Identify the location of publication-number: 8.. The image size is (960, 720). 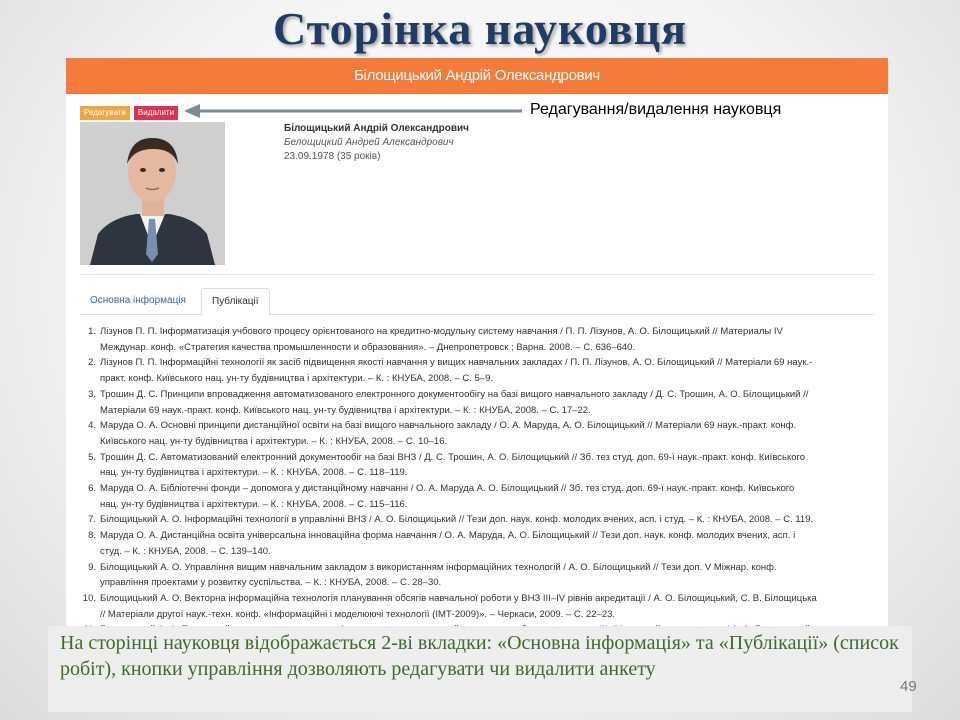
(92, 536).